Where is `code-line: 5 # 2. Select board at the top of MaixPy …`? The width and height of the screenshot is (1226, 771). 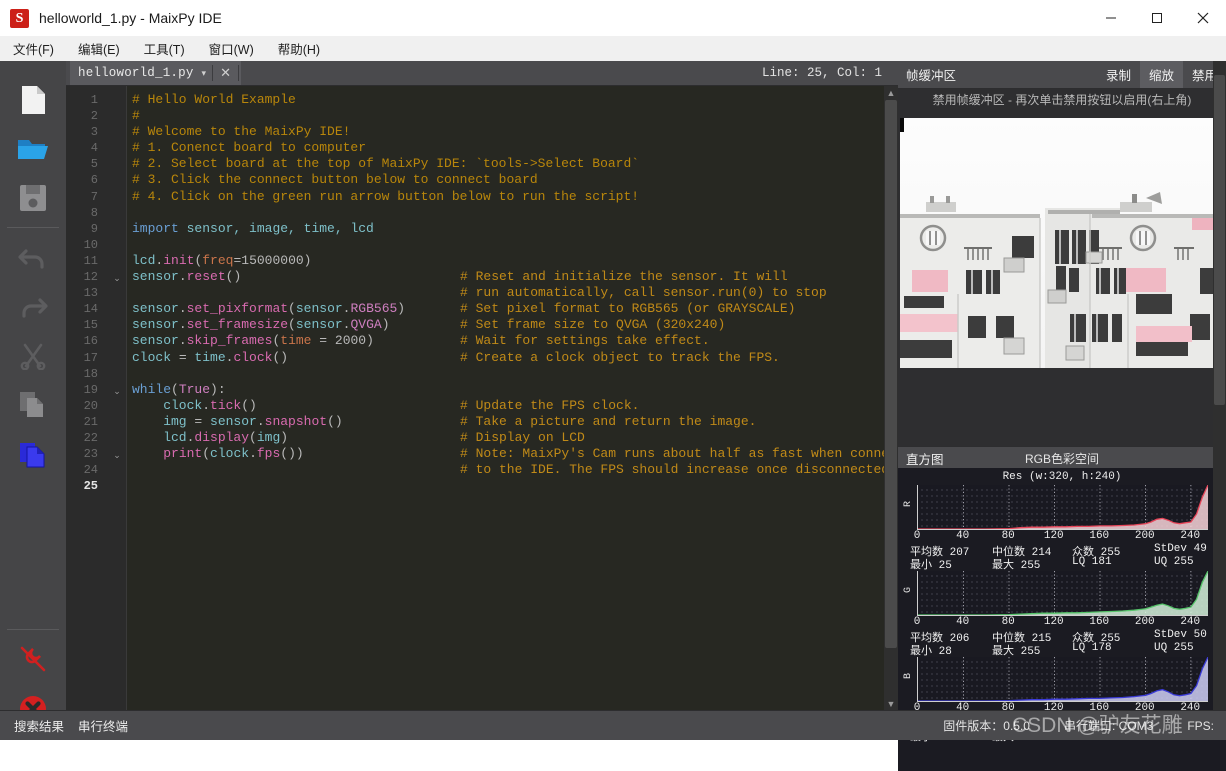
code-line: 5 # 2. Select board at the top of MaixPy … is located at coordinates (482, 164).